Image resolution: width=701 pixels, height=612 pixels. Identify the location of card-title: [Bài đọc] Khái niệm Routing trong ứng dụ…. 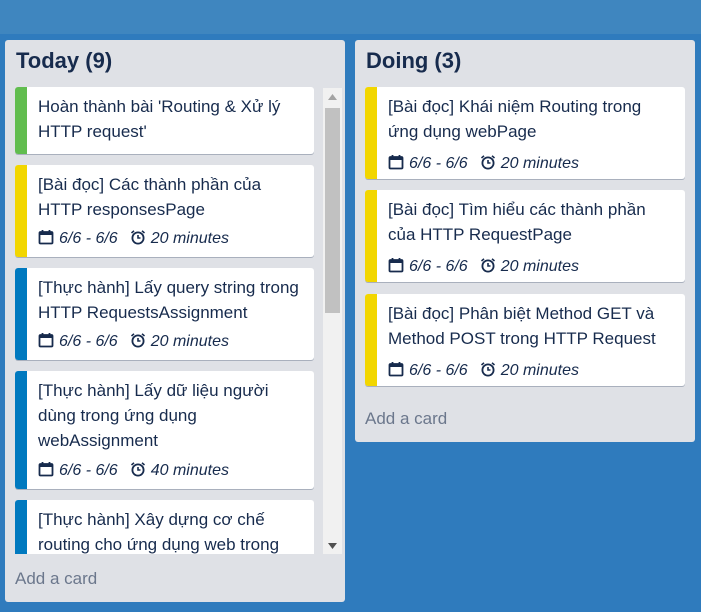
(515, 119).